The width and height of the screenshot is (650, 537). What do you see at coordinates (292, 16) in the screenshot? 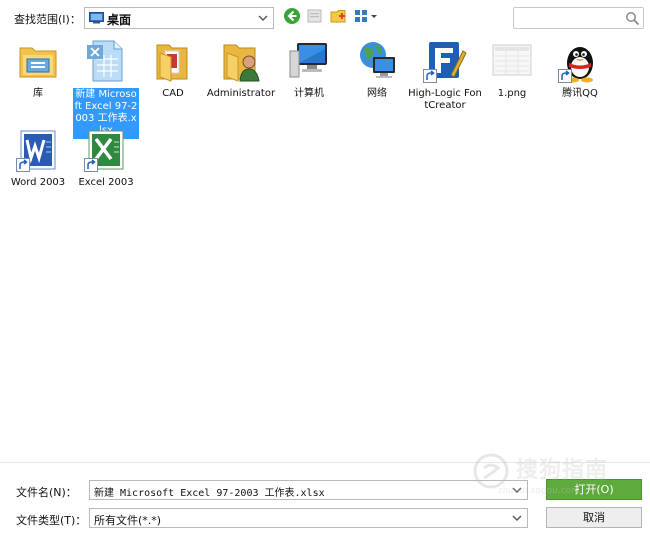
I see `back-arrow-icon` at bounding box center [292, 16].